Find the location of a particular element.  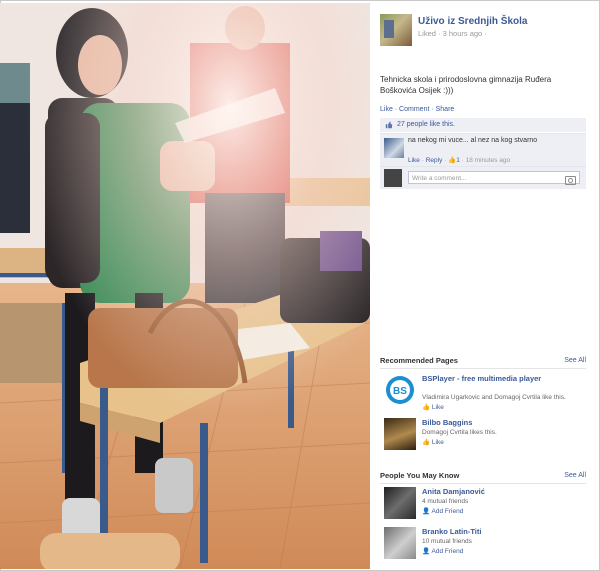

mutual-friends: 4 mutual friends is located at coordinates (445, 501).